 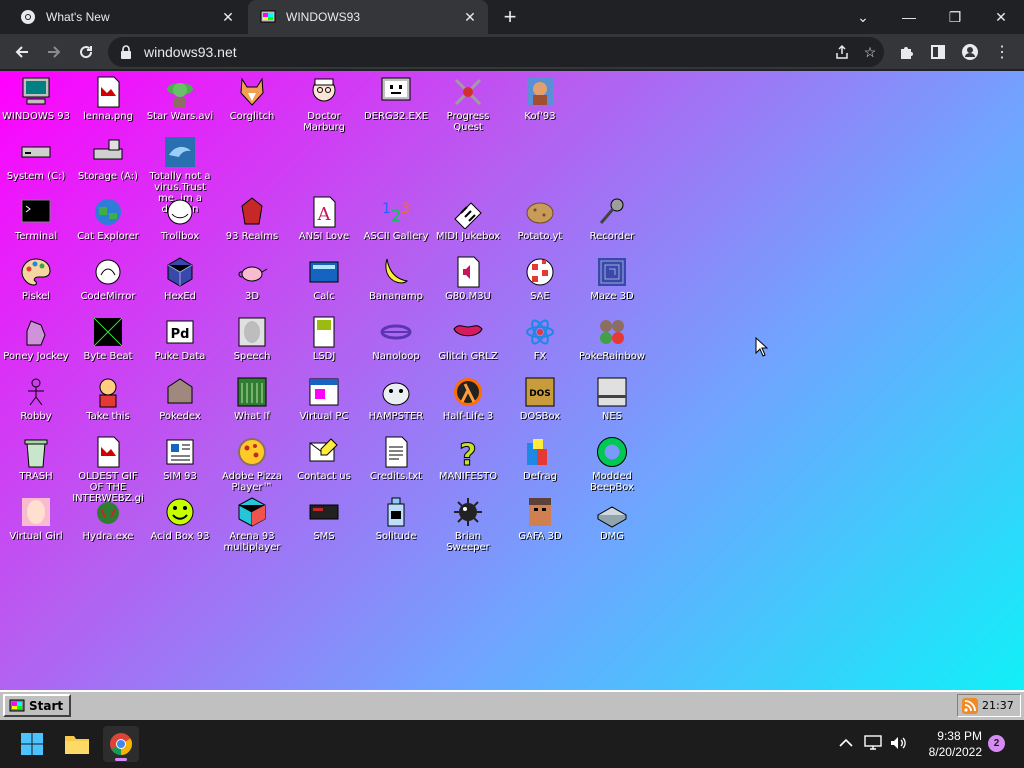 What do you see at coordinates (996, 743) in the screenshot?
I see `notification-badge: 2` at bounding box center [996, 743].